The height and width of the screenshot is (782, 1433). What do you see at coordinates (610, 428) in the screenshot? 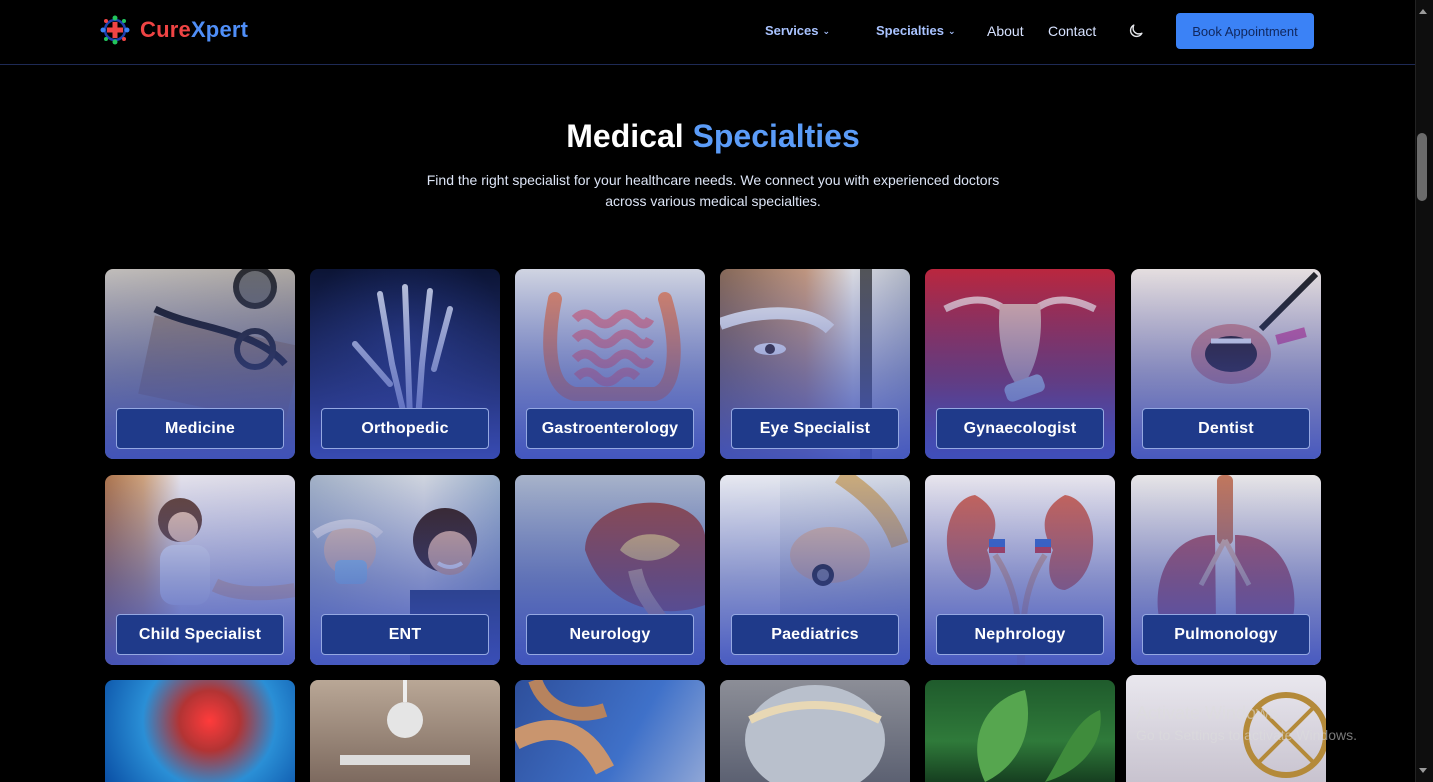
I see `specialty-label: Gastroenterology` at bounding box center [610, 428].